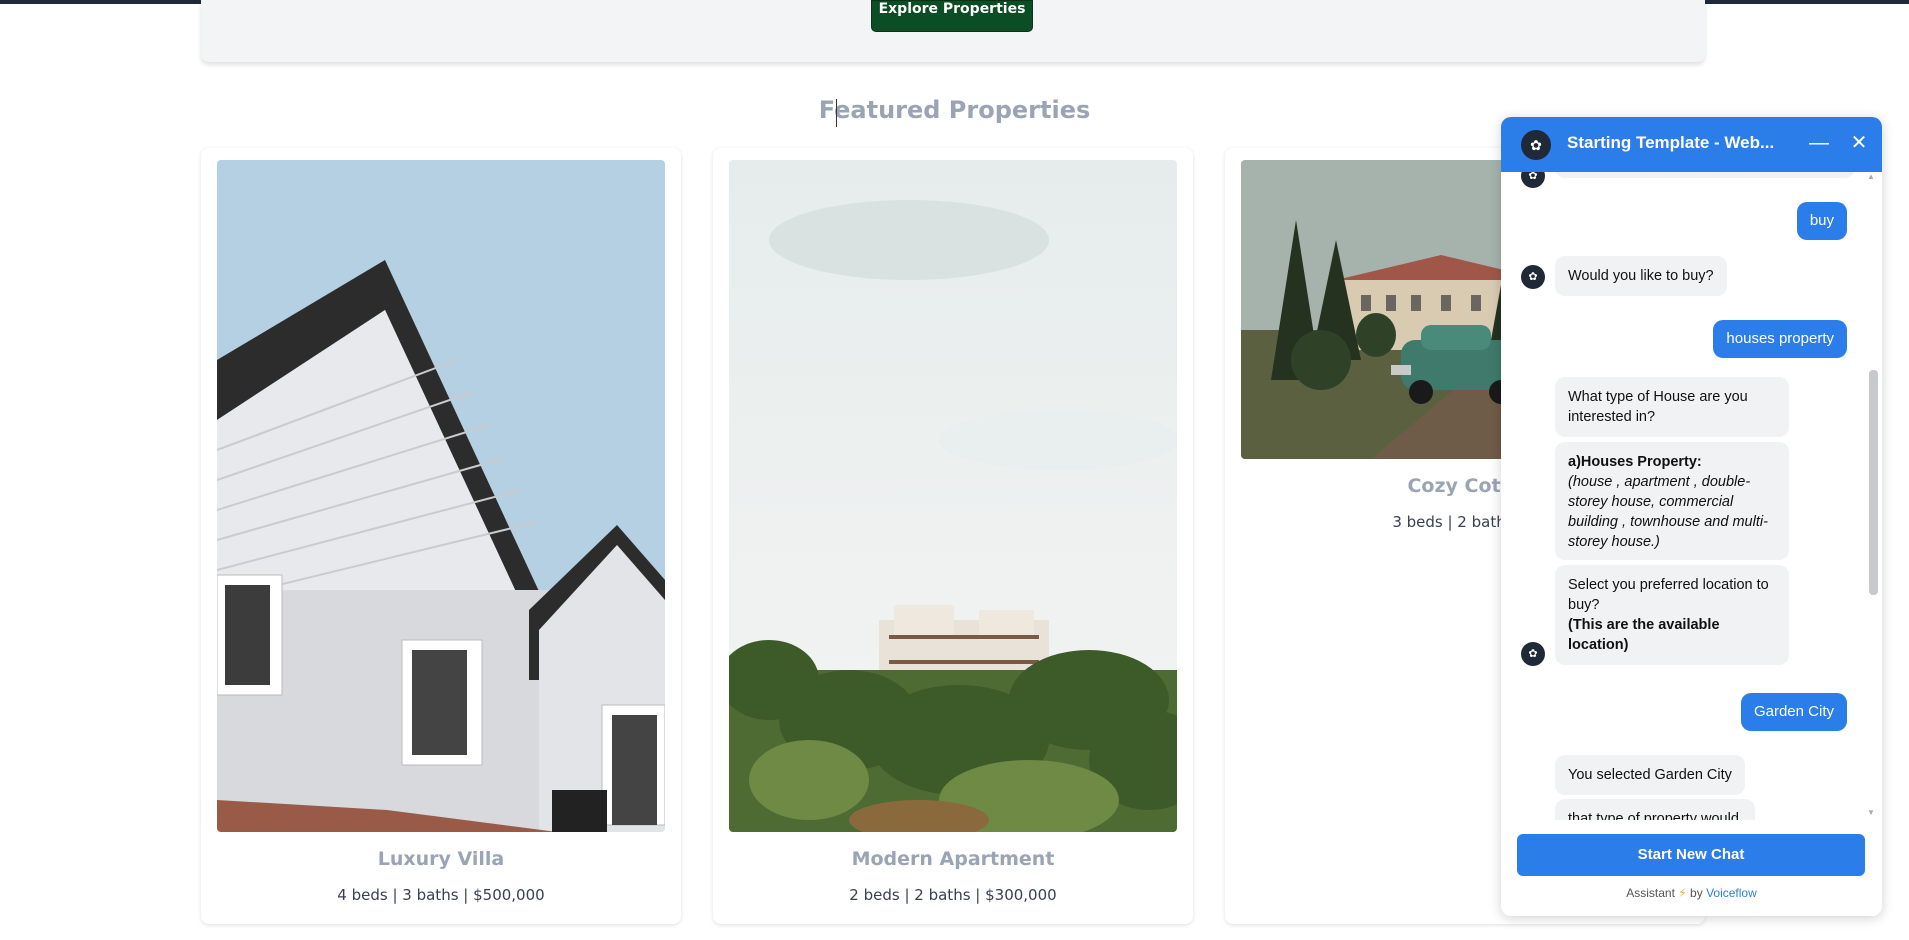 The width and height of the screenshot is (1909, 940). Describe the element at coordinates (1668, 595) in the screenshot. I see `message-text: Select you preferred location to buy?` at that location.